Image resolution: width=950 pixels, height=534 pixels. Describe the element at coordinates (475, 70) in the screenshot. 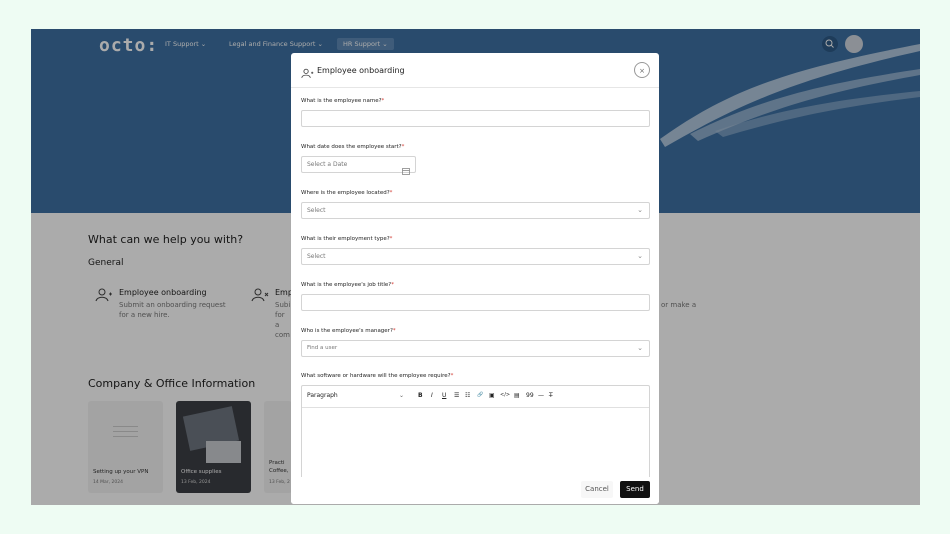

I see `dialog-header: Employee onboarding ×` at that location.